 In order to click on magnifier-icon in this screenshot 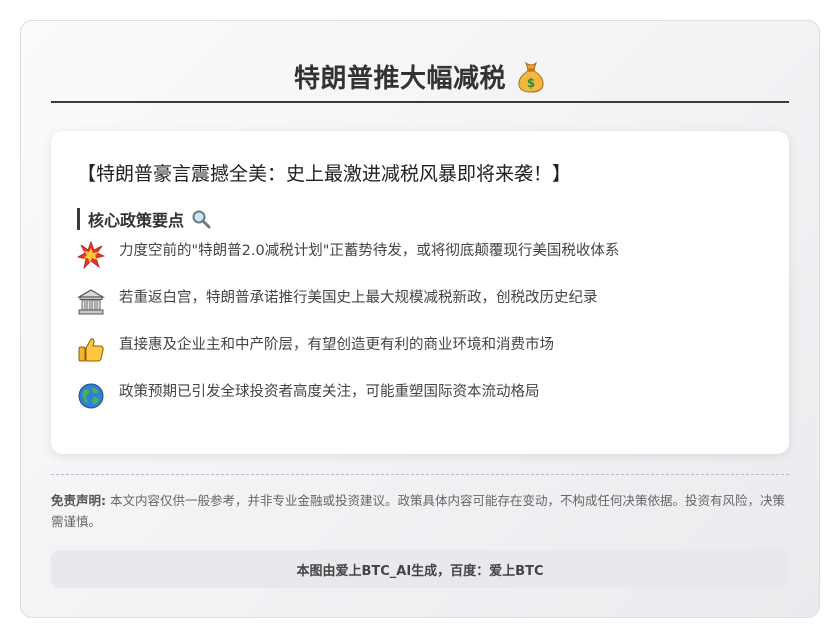, I will do `click(201, 219)`.